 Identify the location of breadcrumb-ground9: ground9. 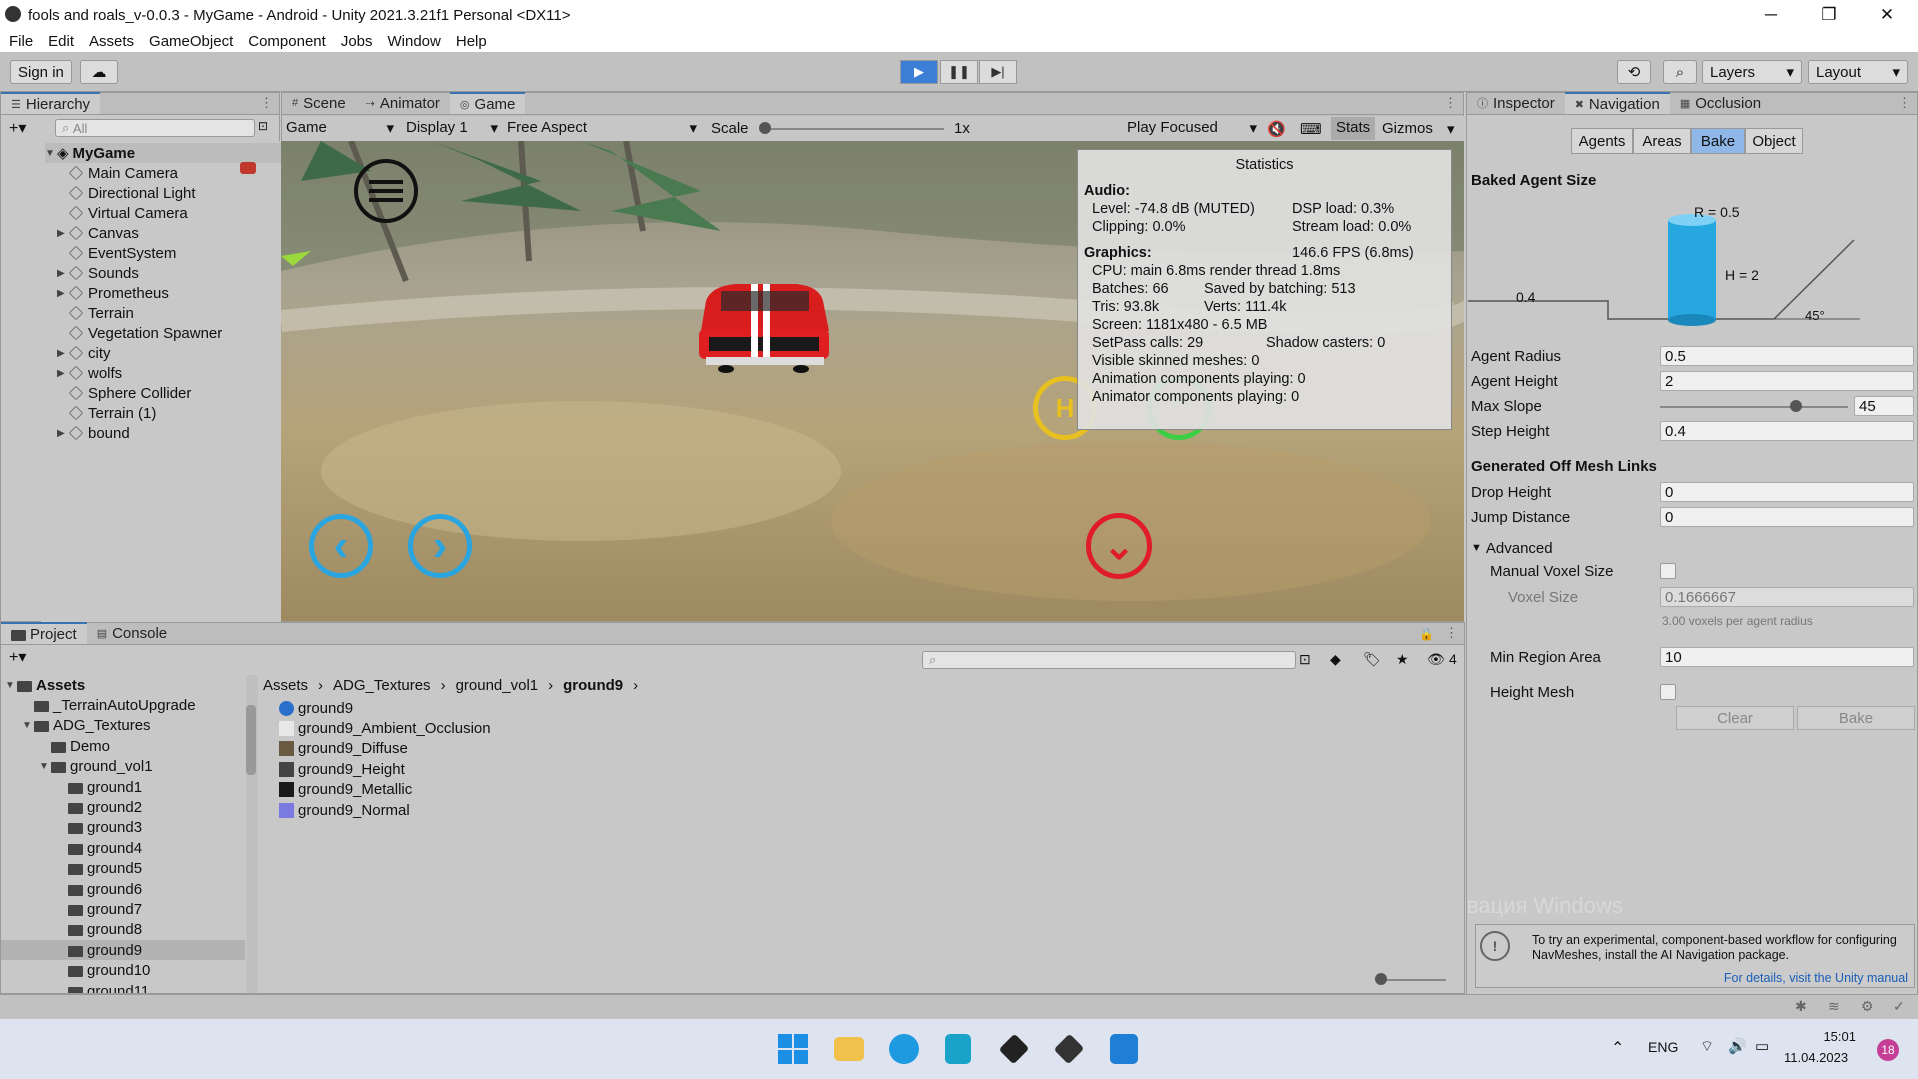
(593, 685).